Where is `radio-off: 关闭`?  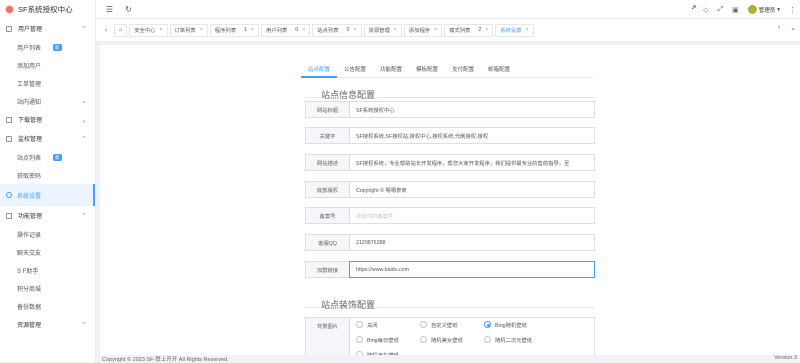
radio-off: 关闭 is located at coordinates (388, 324).